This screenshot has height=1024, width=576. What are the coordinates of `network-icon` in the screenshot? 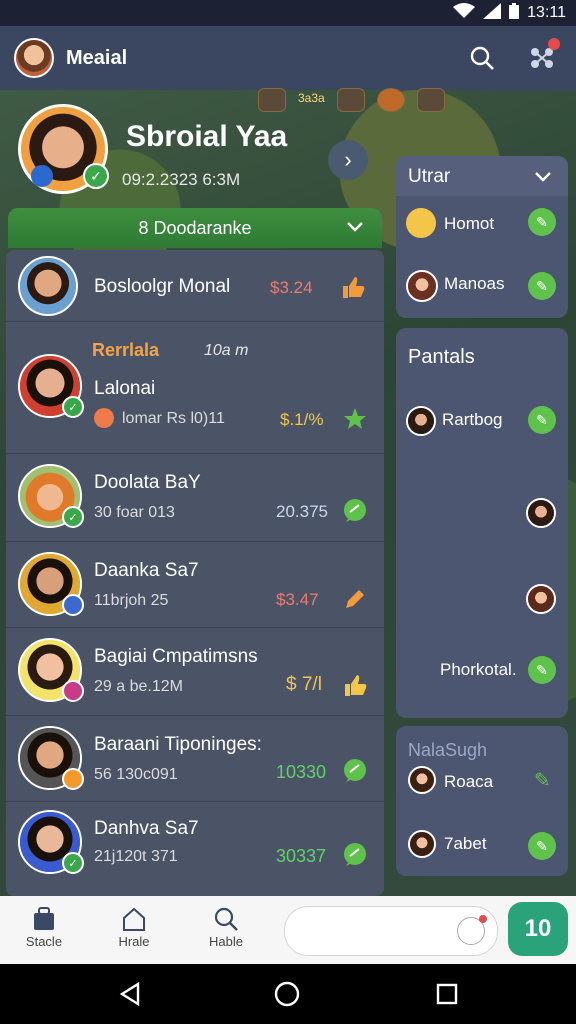 It's located at (543, 56).